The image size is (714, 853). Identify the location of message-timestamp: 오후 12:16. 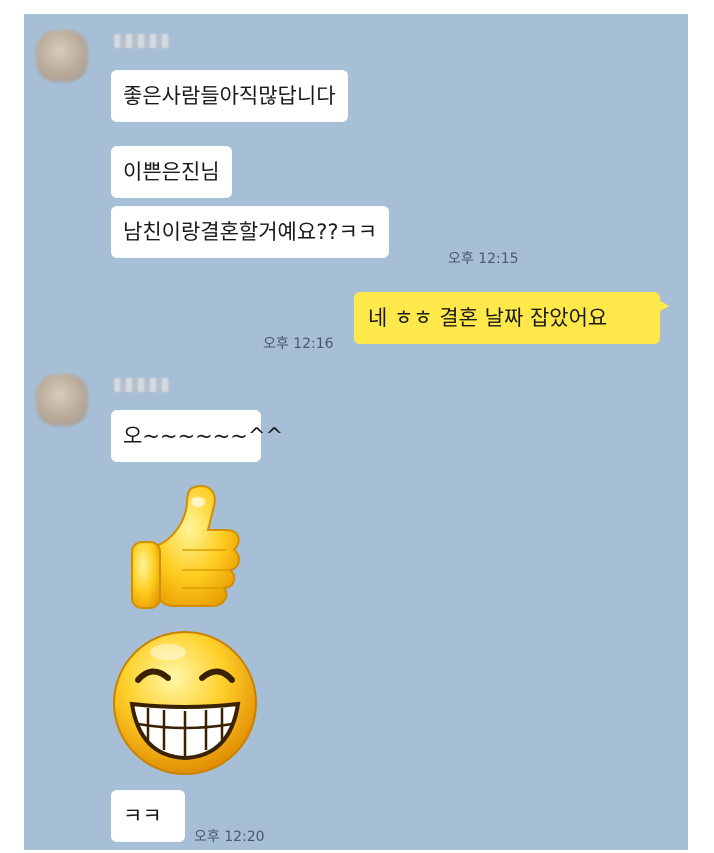
(298, 344).